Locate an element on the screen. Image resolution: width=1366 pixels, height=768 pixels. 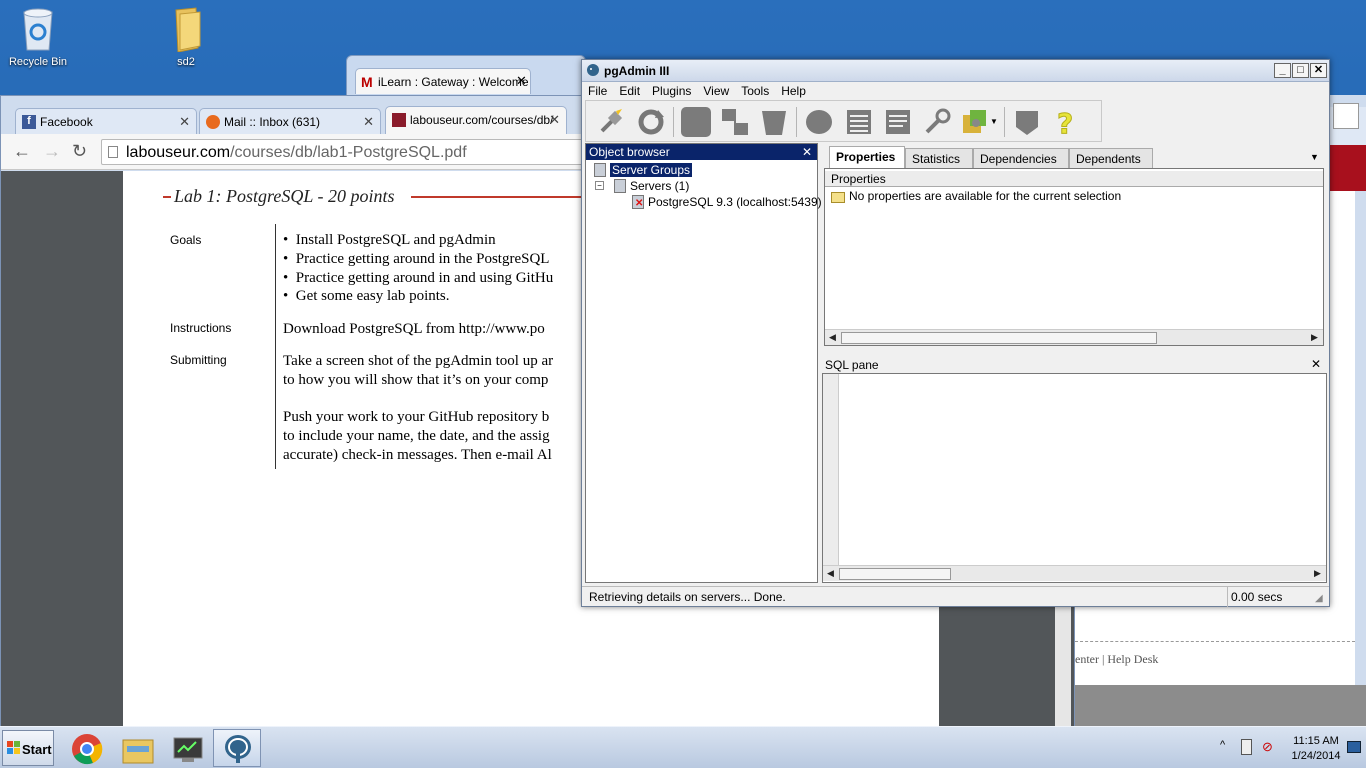
back-icon: ← is located at coordinates (22, 151).